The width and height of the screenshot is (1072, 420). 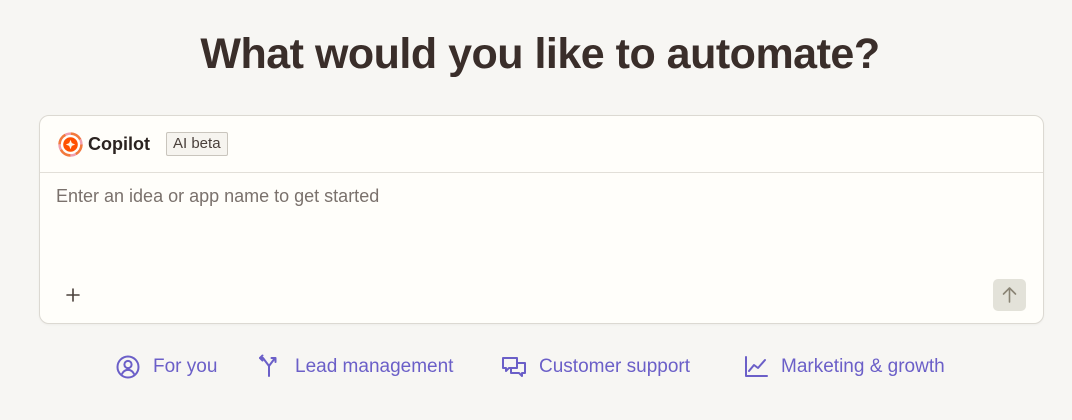 I want to click on ai-beta-badge: AI beta, so click(x=197, y=144).